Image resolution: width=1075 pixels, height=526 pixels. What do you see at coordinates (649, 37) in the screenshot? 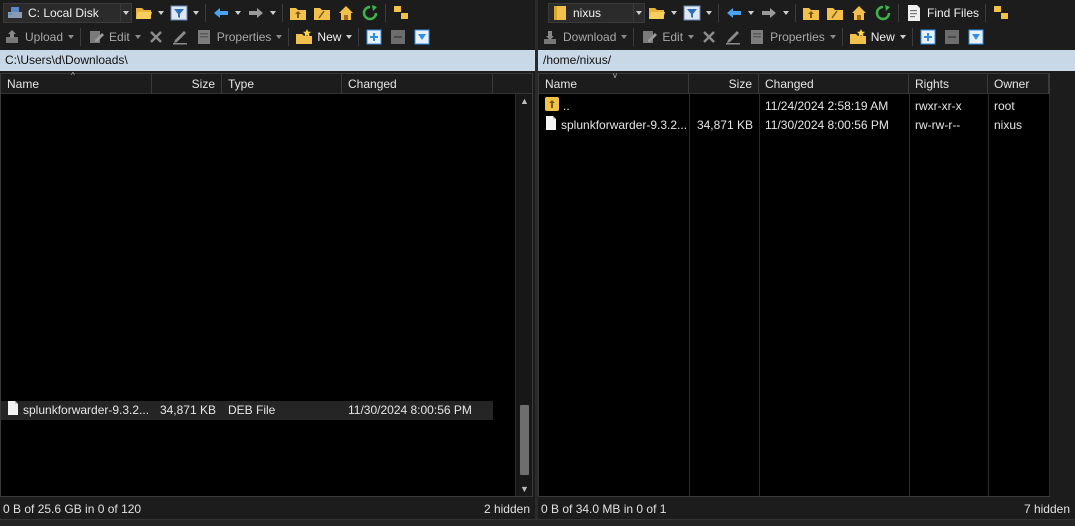
I see `edit-icon` at bounding box center [649, 37].